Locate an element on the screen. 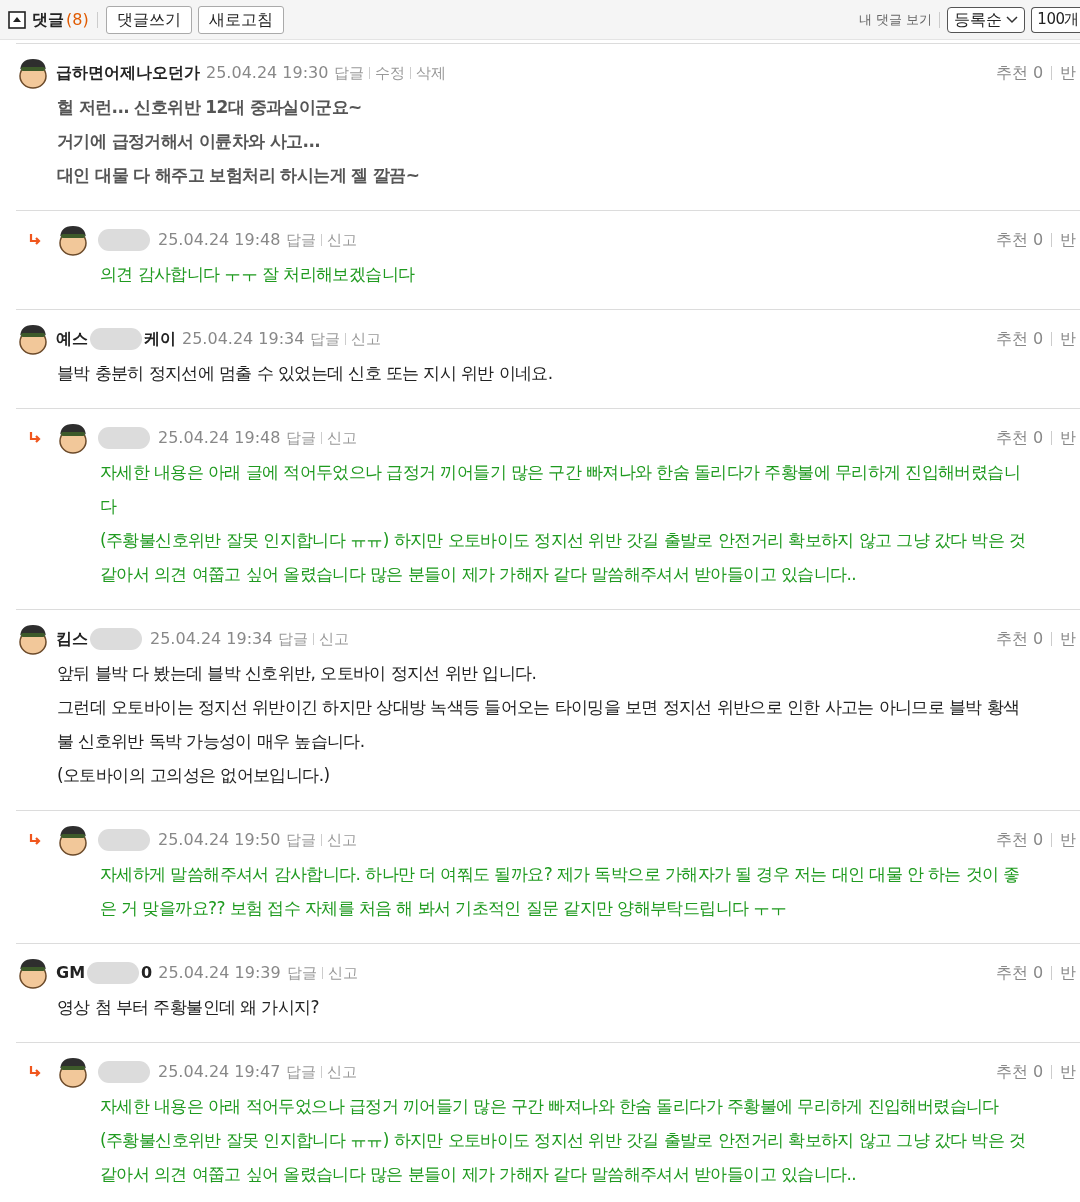 The image size is (1080, 1202). author-name: 예스 is located at coordinates (72, 339).